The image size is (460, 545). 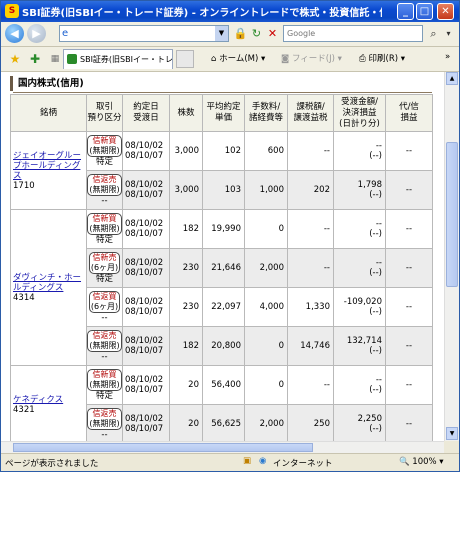 I want to click on column-header-label: 約定日 受渡日, so click(x=146, y=112).